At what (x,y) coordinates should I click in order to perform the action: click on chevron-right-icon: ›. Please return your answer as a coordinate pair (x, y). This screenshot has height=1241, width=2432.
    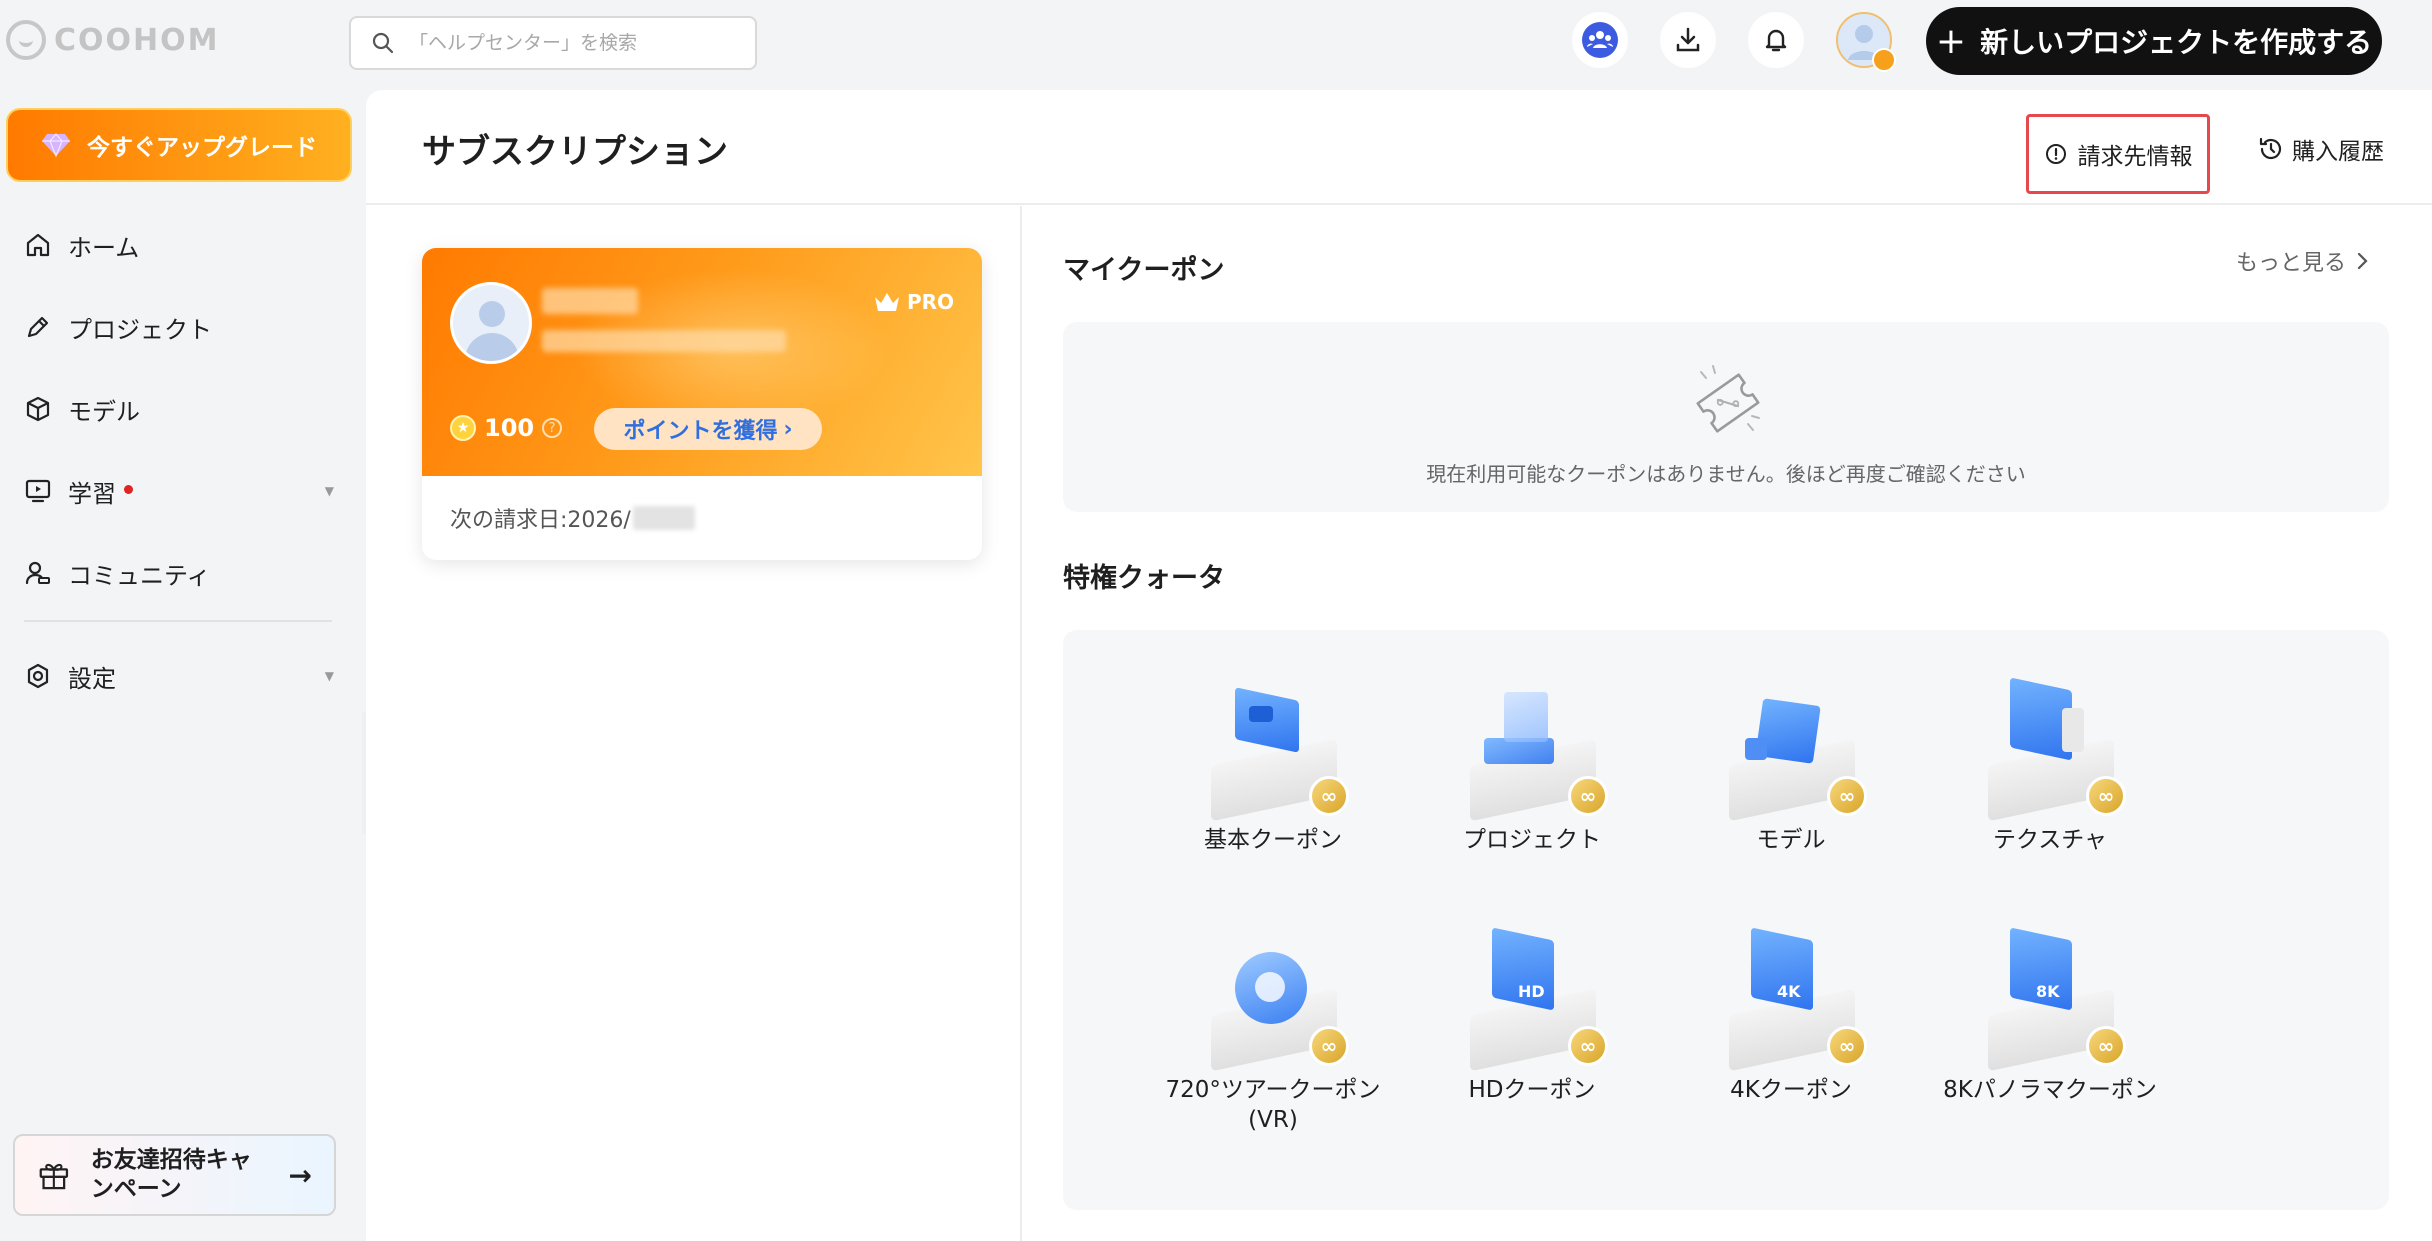
    Looking at the image, I should click on (788, 429).